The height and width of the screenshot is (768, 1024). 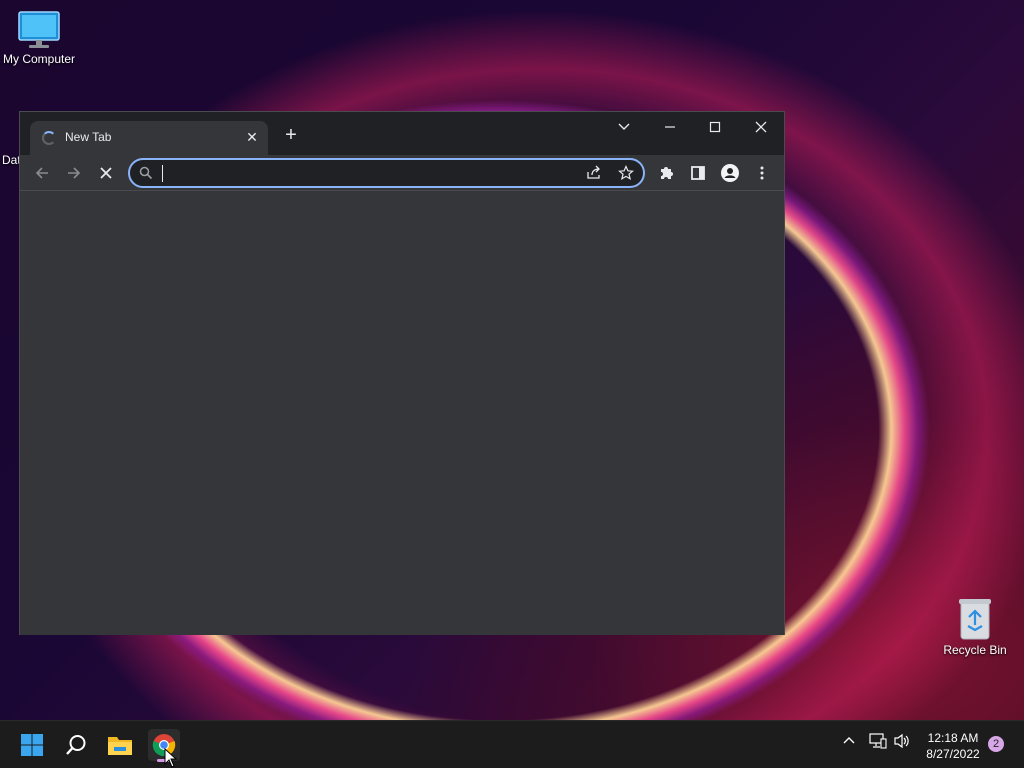 What do you see at coordinates (953, 754) in the screenshot?
I see `clock-date: 8/27/2022` at bounding box center [953, 754].